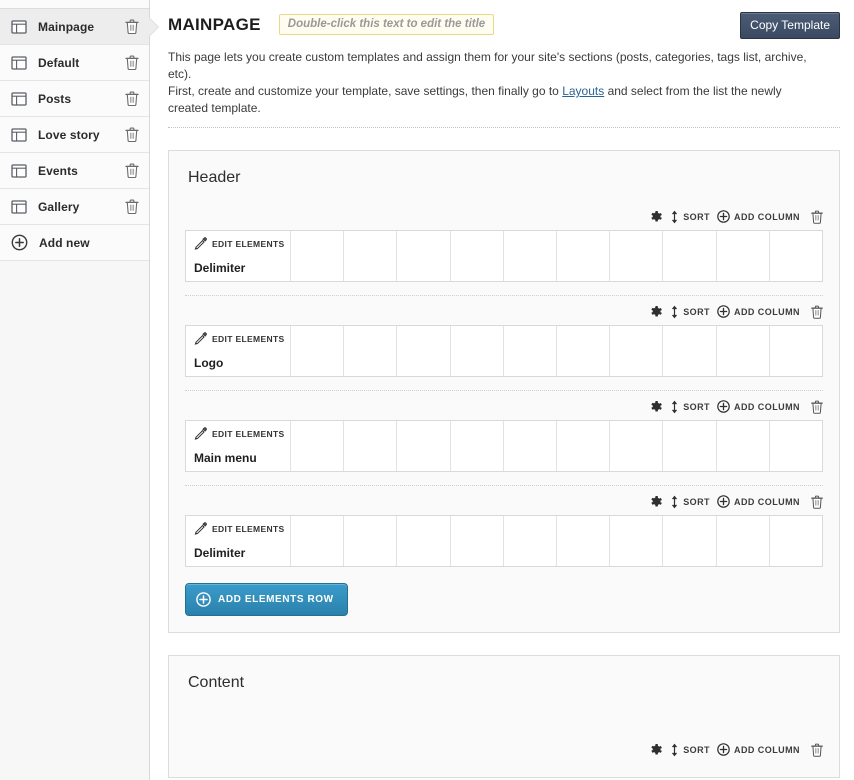 This screenshot has height=780, width=854. I want to click on copy-template-button: Copy Template, so click(790, 25).